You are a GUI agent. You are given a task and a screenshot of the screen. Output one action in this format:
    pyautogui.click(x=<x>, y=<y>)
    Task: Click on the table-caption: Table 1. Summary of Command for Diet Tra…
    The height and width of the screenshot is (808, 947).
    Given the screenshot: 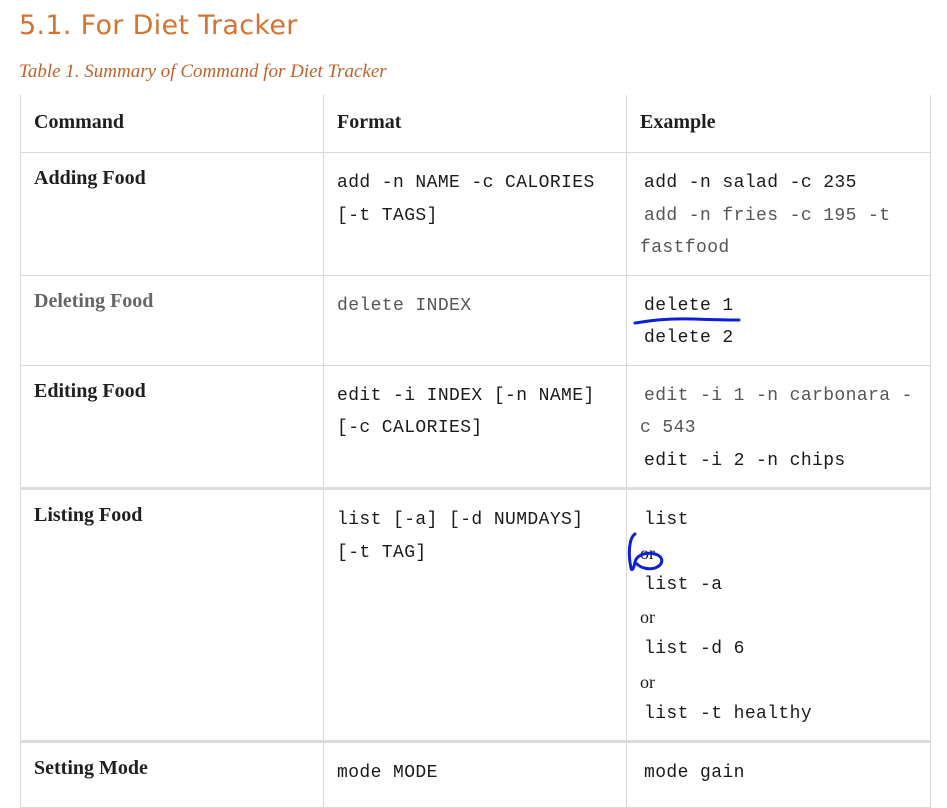 What is the action you would take?
    pyautogui.click(x=203, y=71)
    